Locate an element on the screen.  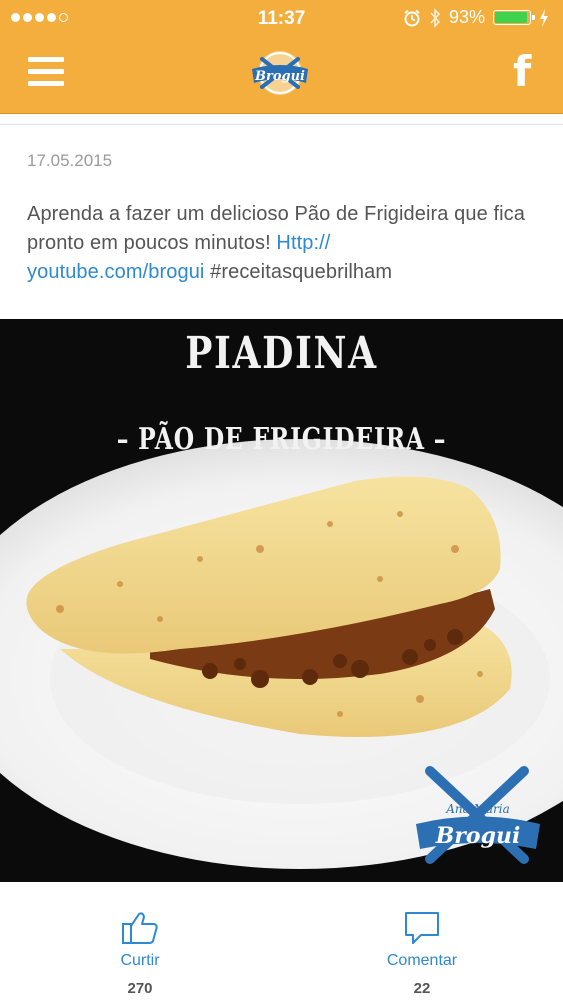
like-button: Curtir 270 is located at coordinates (140, 953).